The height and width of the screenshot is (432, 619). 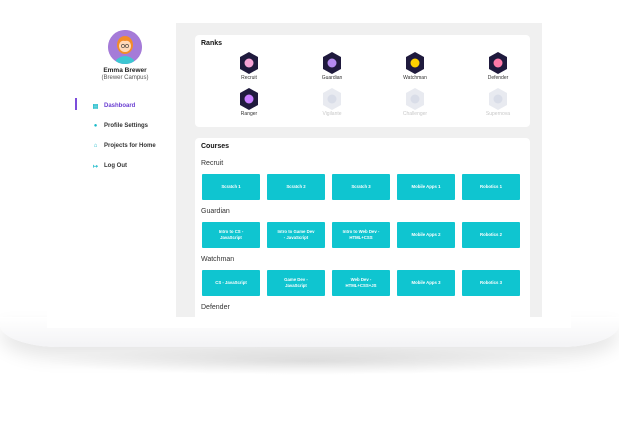 What do you see at coordinates (95, 126) in the screenshot?
I see `user-icon: ●` at bounding box center [95, 126].